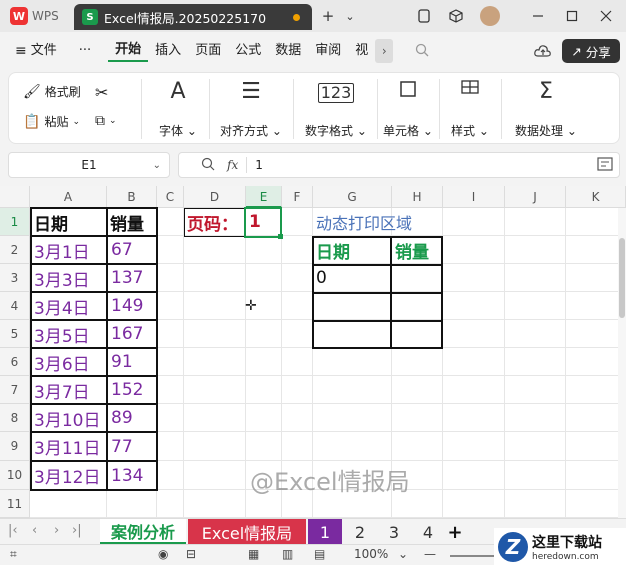  Describe the element at coordinates (247, 532) in the screenshot. I see `sheet-tab-excel: Excel情报局` at that location.